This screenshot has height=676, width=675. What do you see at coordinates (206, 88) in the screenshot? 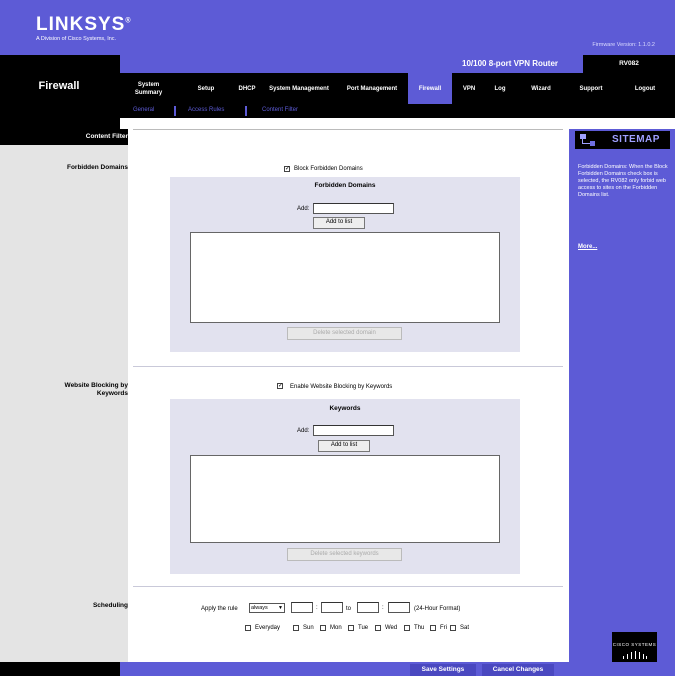
I see `tab-setup: Setup` at bounding box center [206, 88].